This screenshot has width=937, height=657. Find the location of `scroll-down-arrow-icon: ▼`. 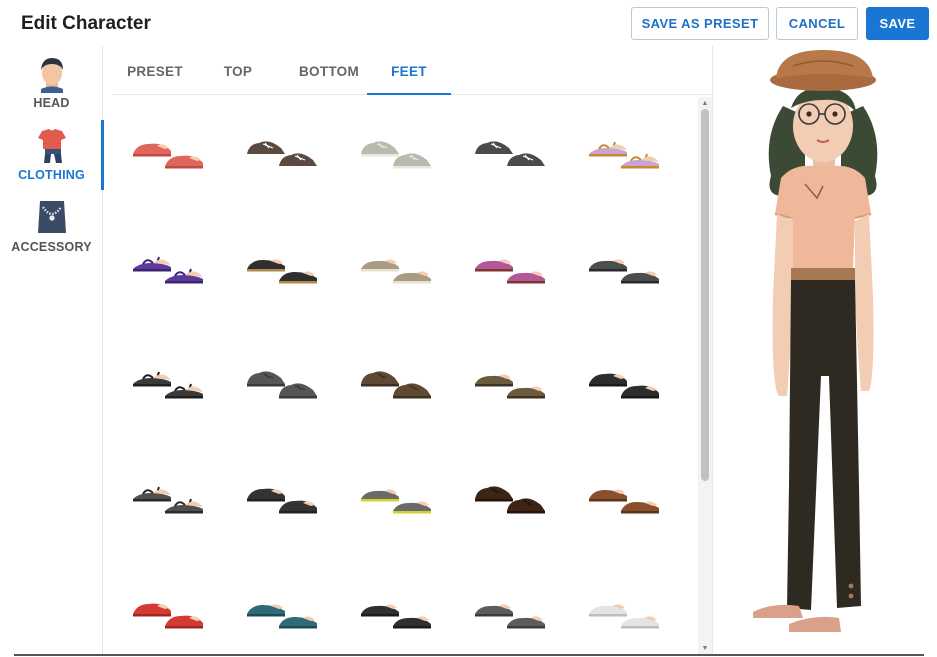

scroll-down-arrow-icon: ▼ is located at coordinates (705, 648).